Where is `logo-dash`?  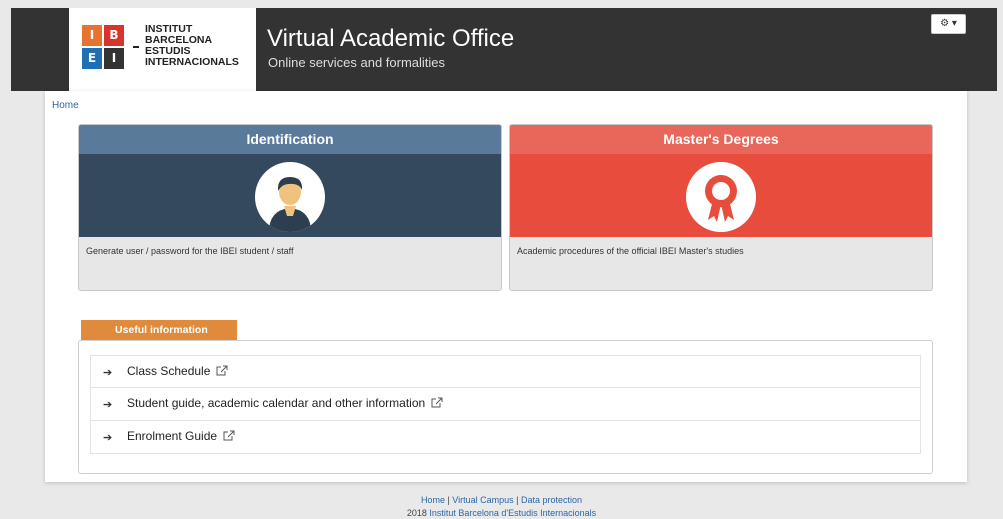
logo-dash is located at coordinates (136, 47).